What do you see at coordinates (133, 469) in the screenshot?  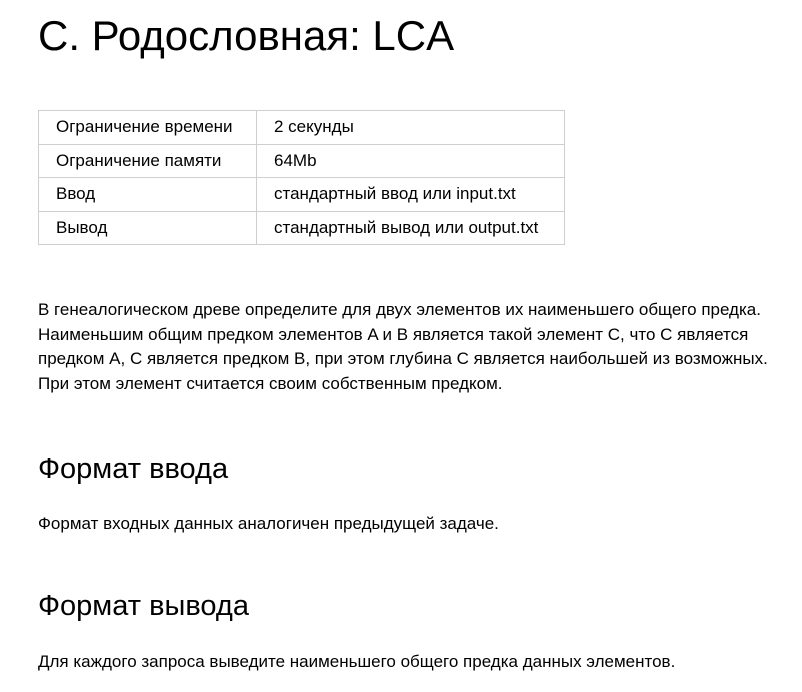 I see `input-format-heading: Формат ввода` at bounding box center [133, 469].